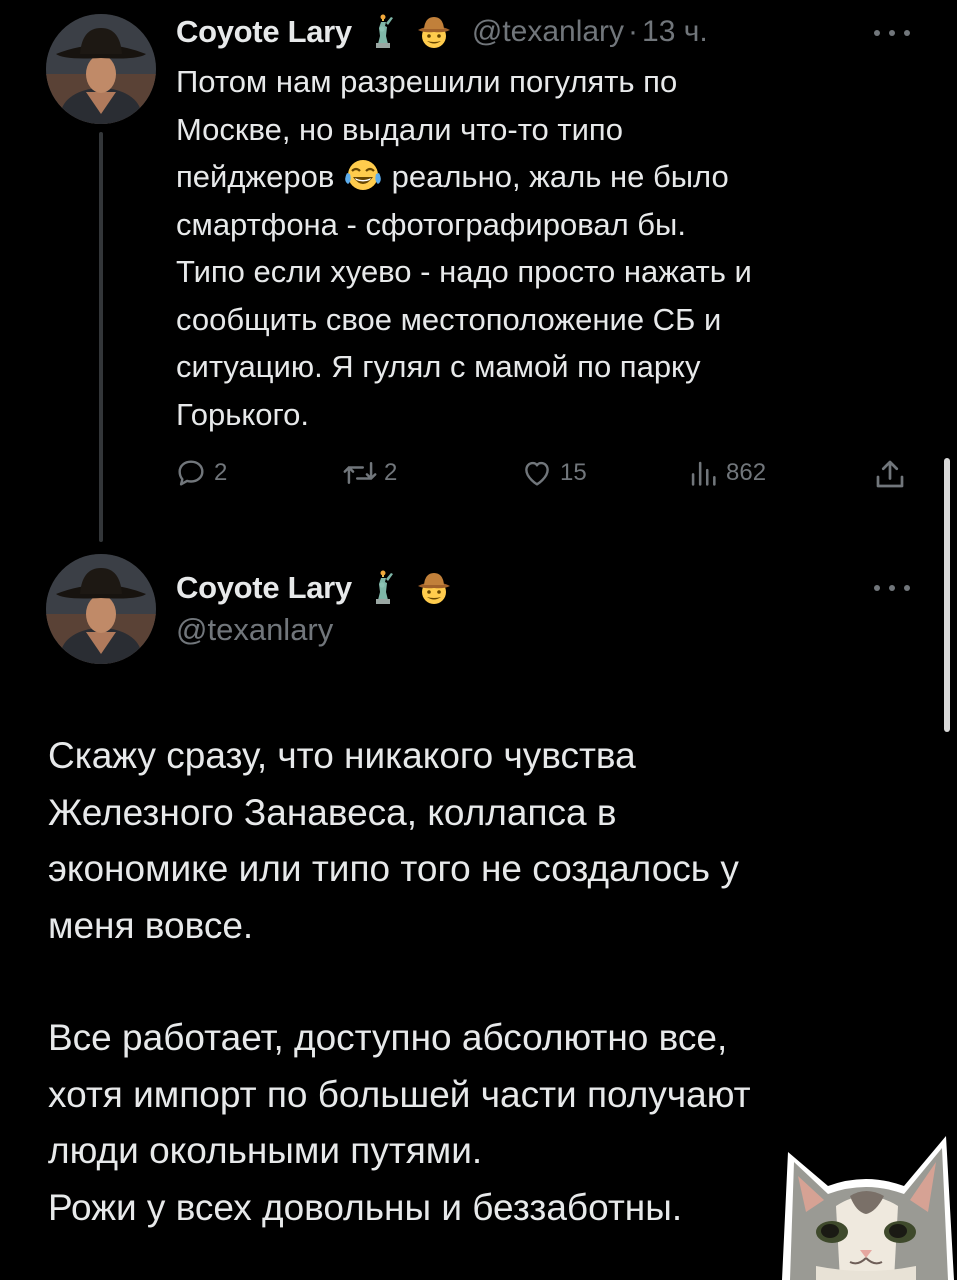 The width and height of the screenshot is (957, 1280). Describe the element at coordinates (388, 1037) in the screenshot. I see `tweet-text-line: Все работает, доступно абсолютно все,` at that location.